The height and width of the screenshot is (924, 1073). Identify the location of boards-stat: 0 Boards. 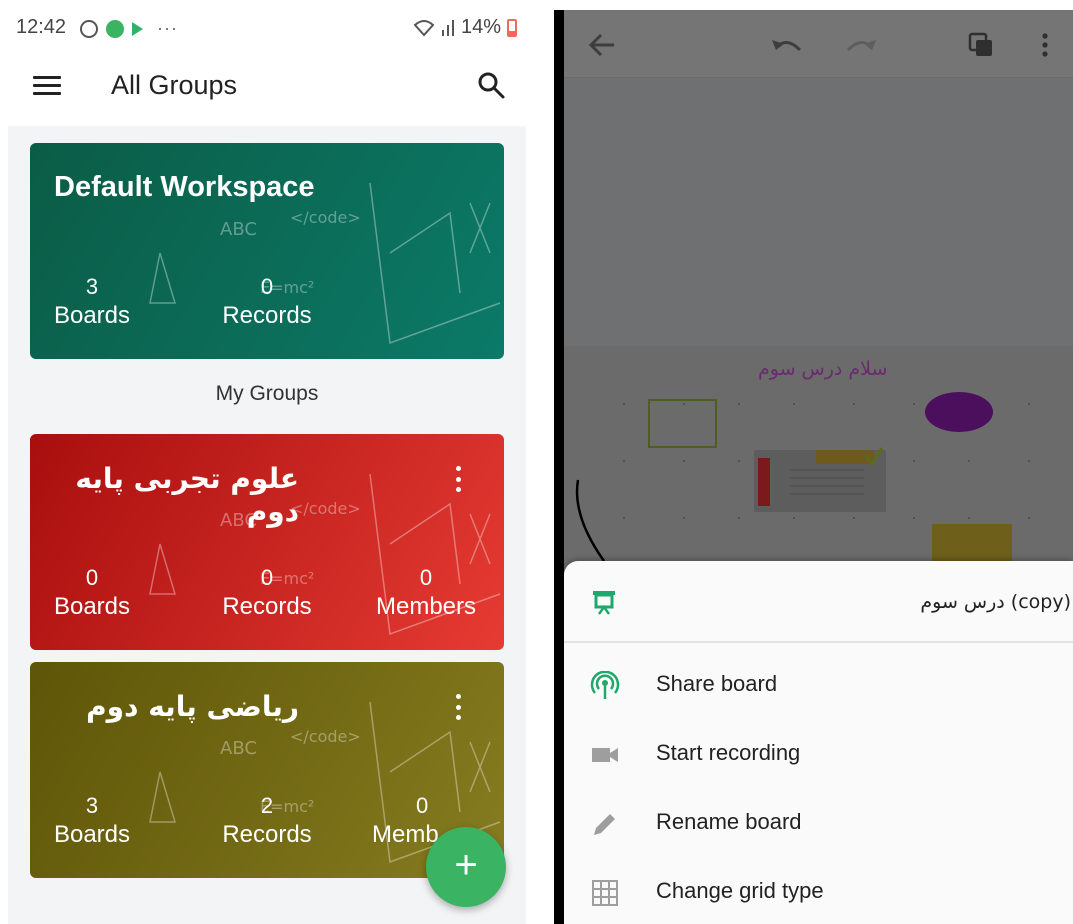
(92, 593).